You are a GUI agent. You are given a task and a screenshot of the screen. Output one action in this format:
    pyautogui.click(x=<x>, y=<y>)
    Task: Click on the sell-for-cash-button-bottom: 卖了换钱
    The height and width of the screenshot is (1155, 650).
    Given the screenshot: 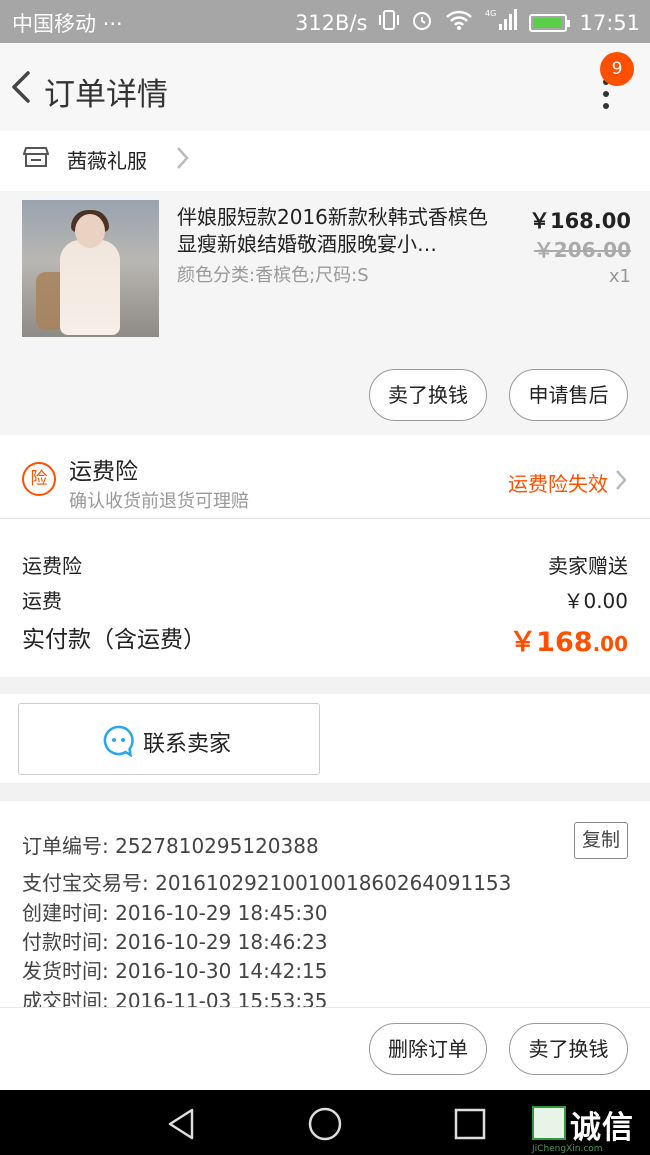 What is the action you would take?
    pyautogui.click(x=568, y=1049)
    